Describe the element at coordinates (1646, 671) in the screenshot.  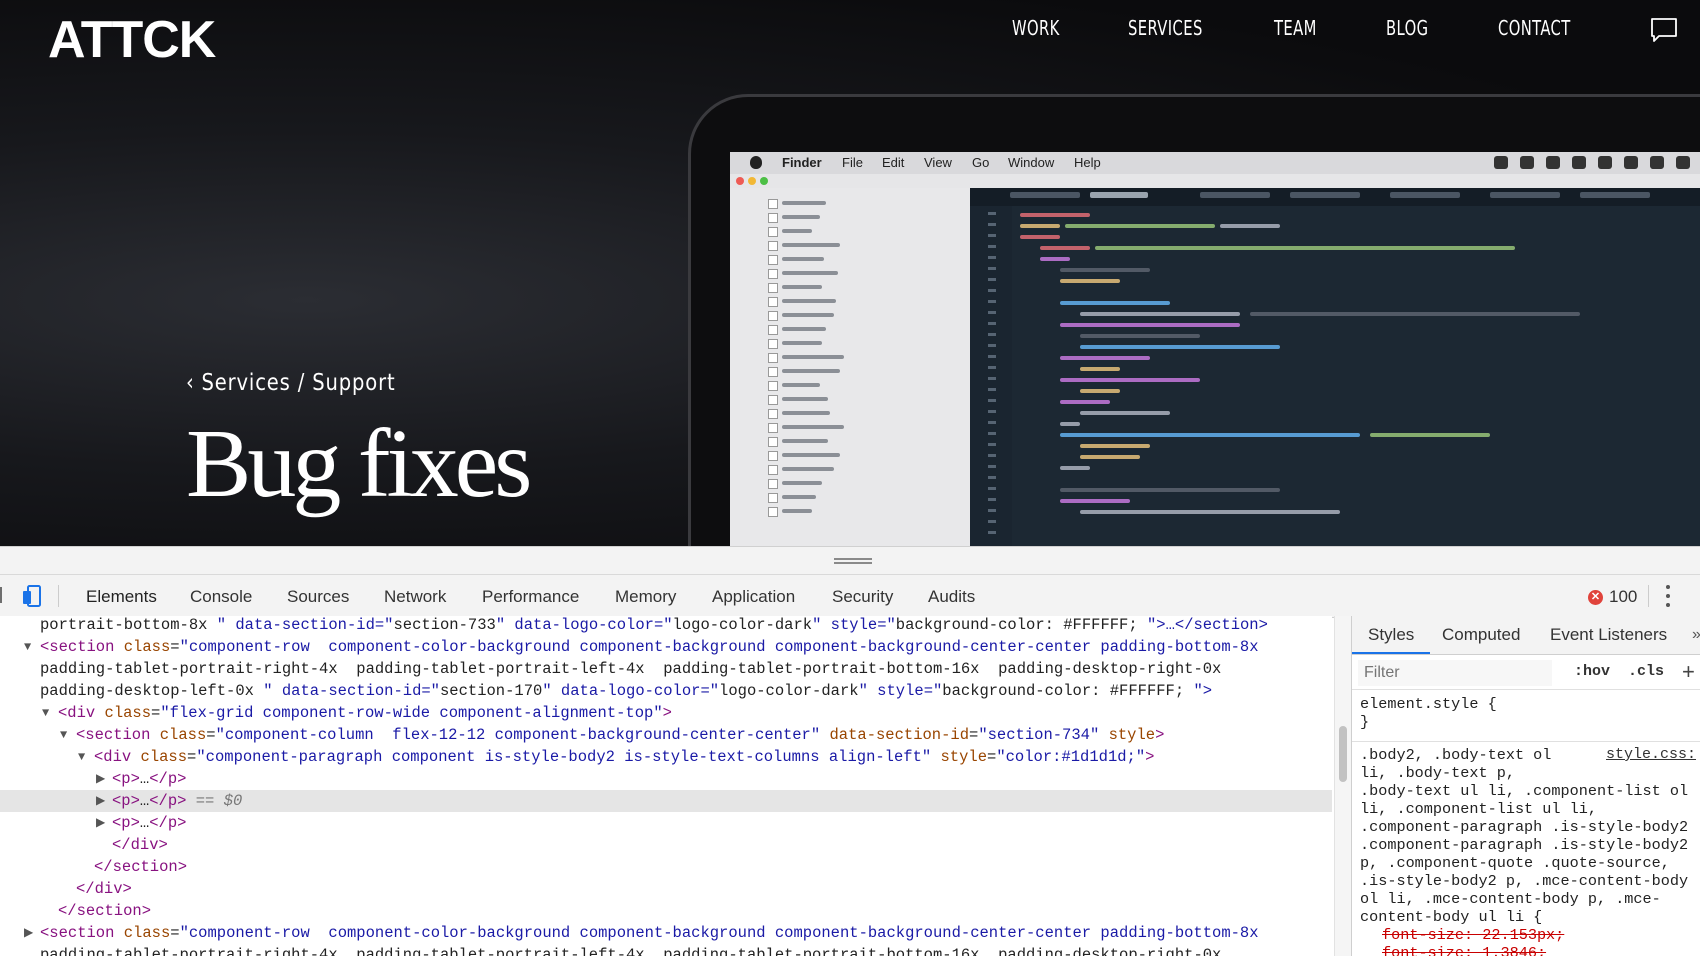
I see `class-toggle: .cls` at that location.